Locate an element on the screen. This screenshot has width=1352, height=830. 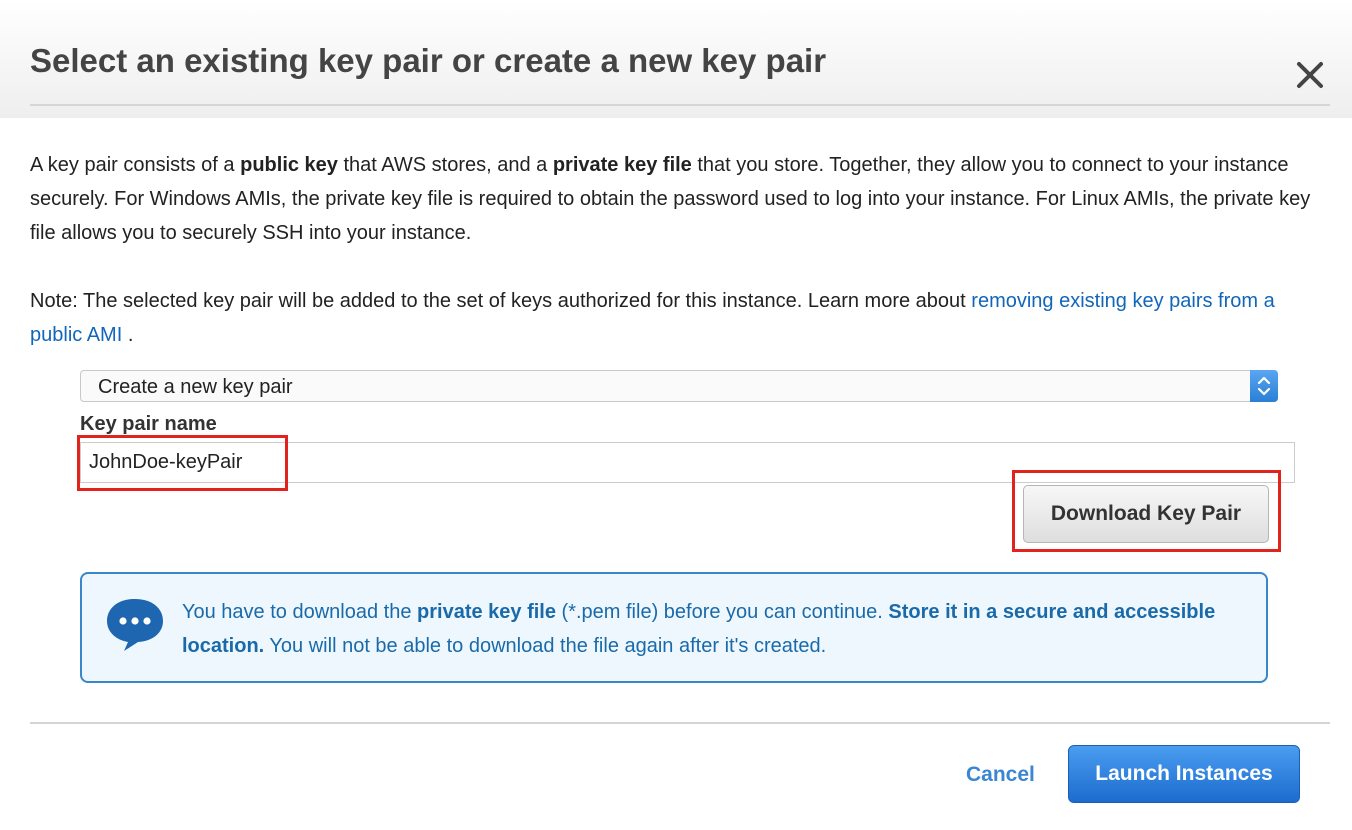
close-icon is located at coordinates (1310, 75).